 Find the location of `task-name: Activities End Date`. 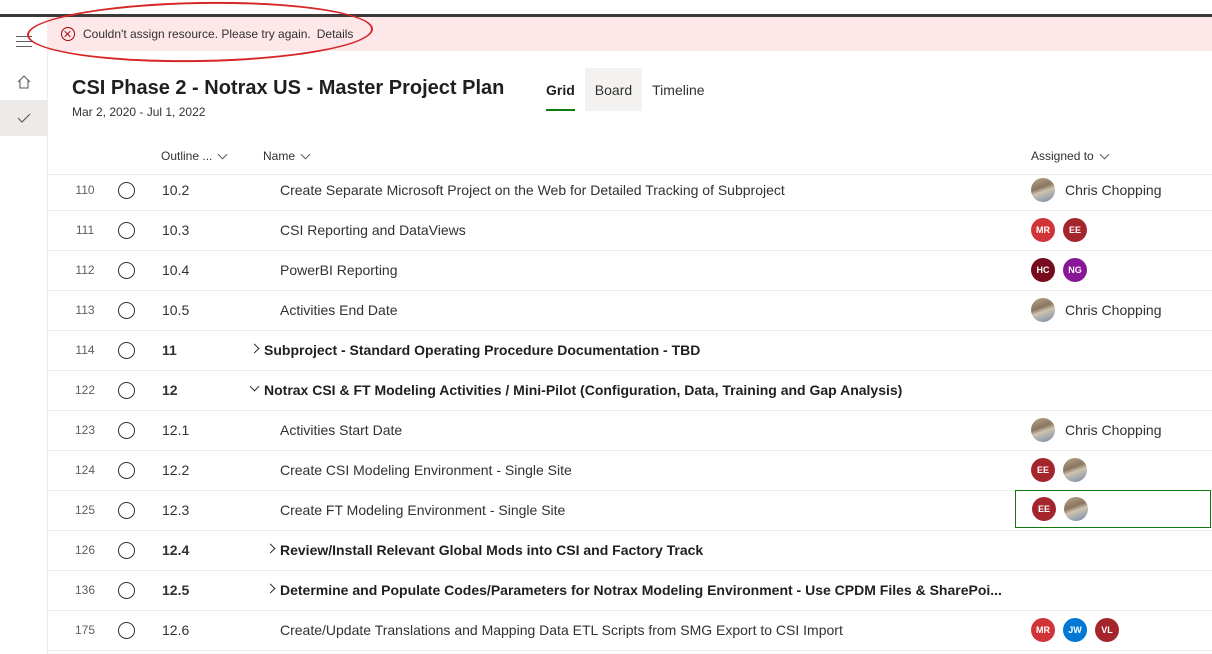

task-name: Activities End Date is located at coordinates (339, 310).